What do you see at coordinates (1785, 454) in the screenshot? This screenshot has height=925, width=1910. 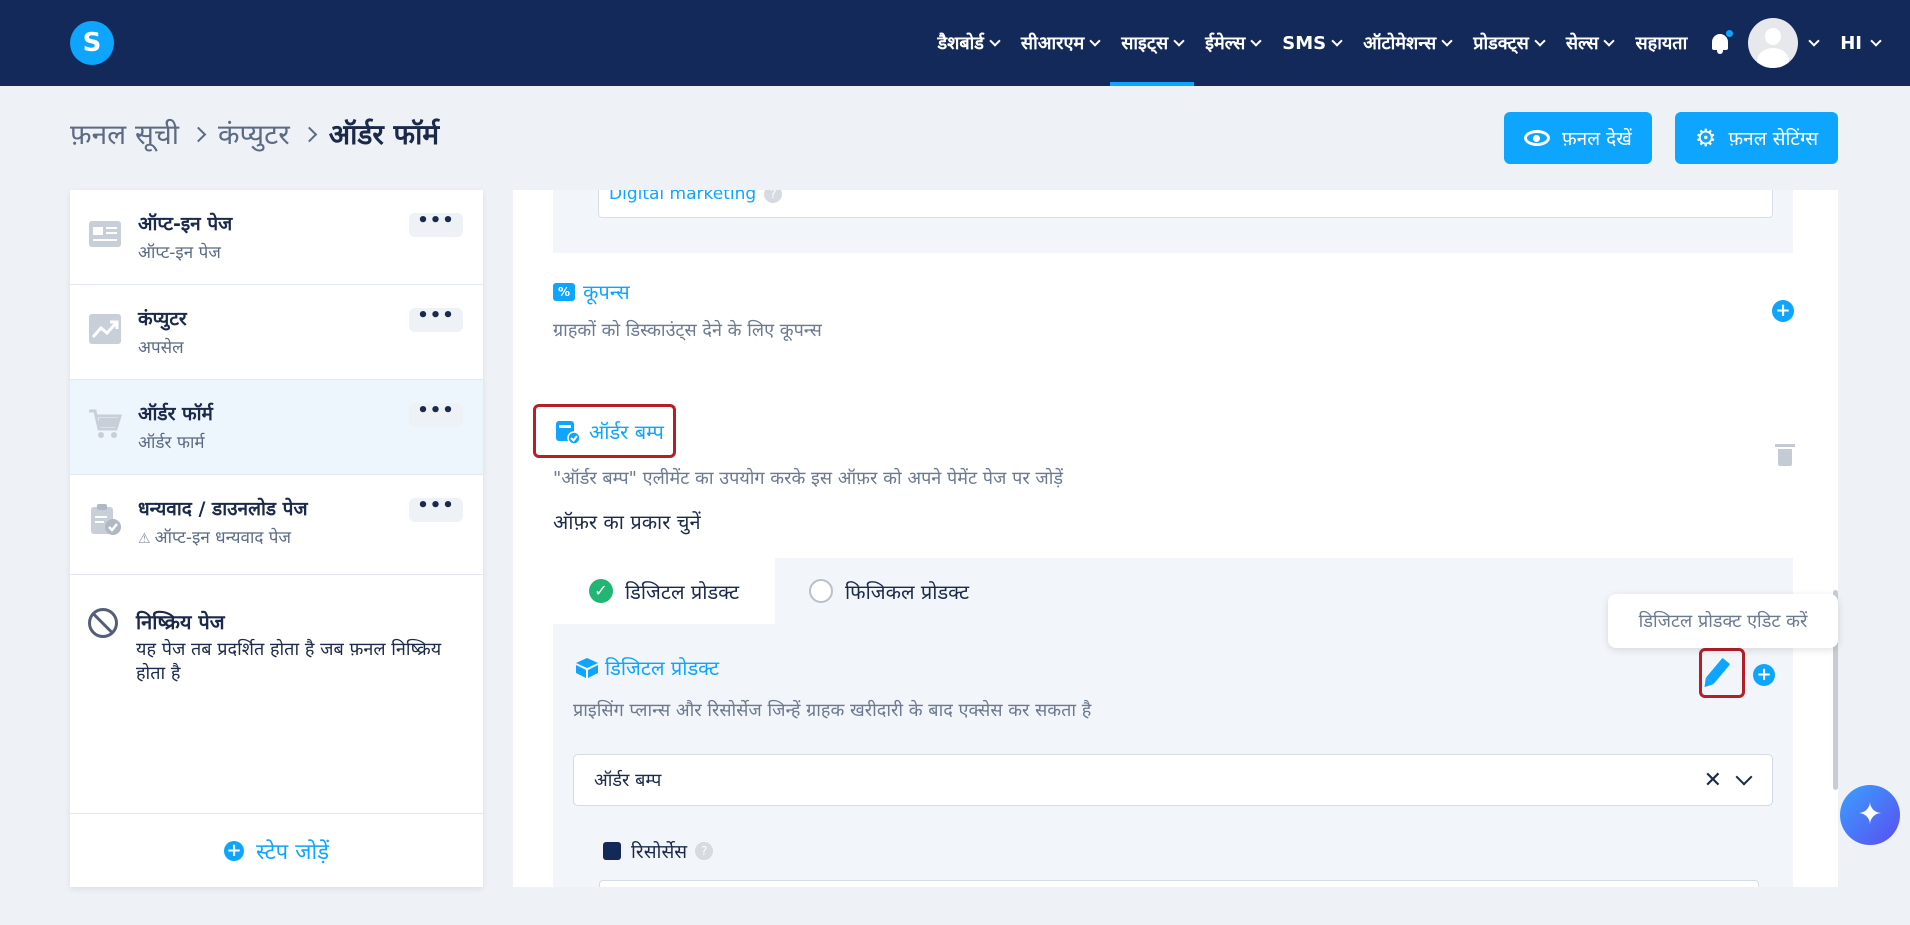 I see `trash-icon` at bounding box center [1785, 454].